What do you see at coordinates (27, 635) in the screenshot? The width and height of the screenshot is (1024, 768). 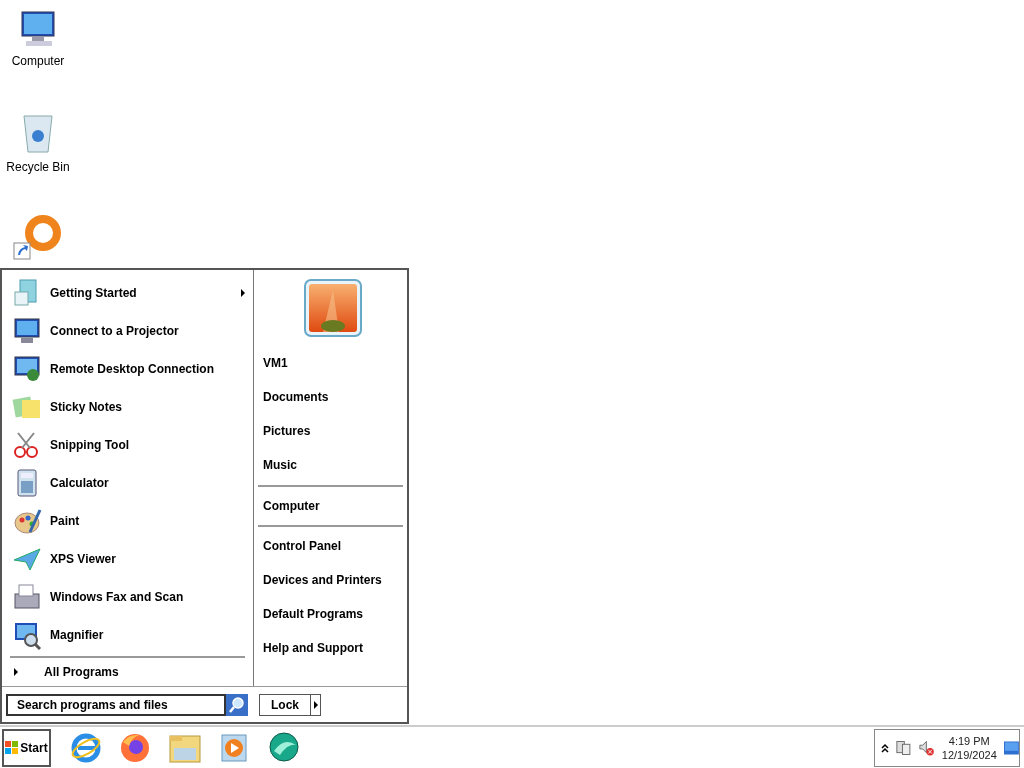 I see `magnifier-icon` at bounding box center [27, 635].